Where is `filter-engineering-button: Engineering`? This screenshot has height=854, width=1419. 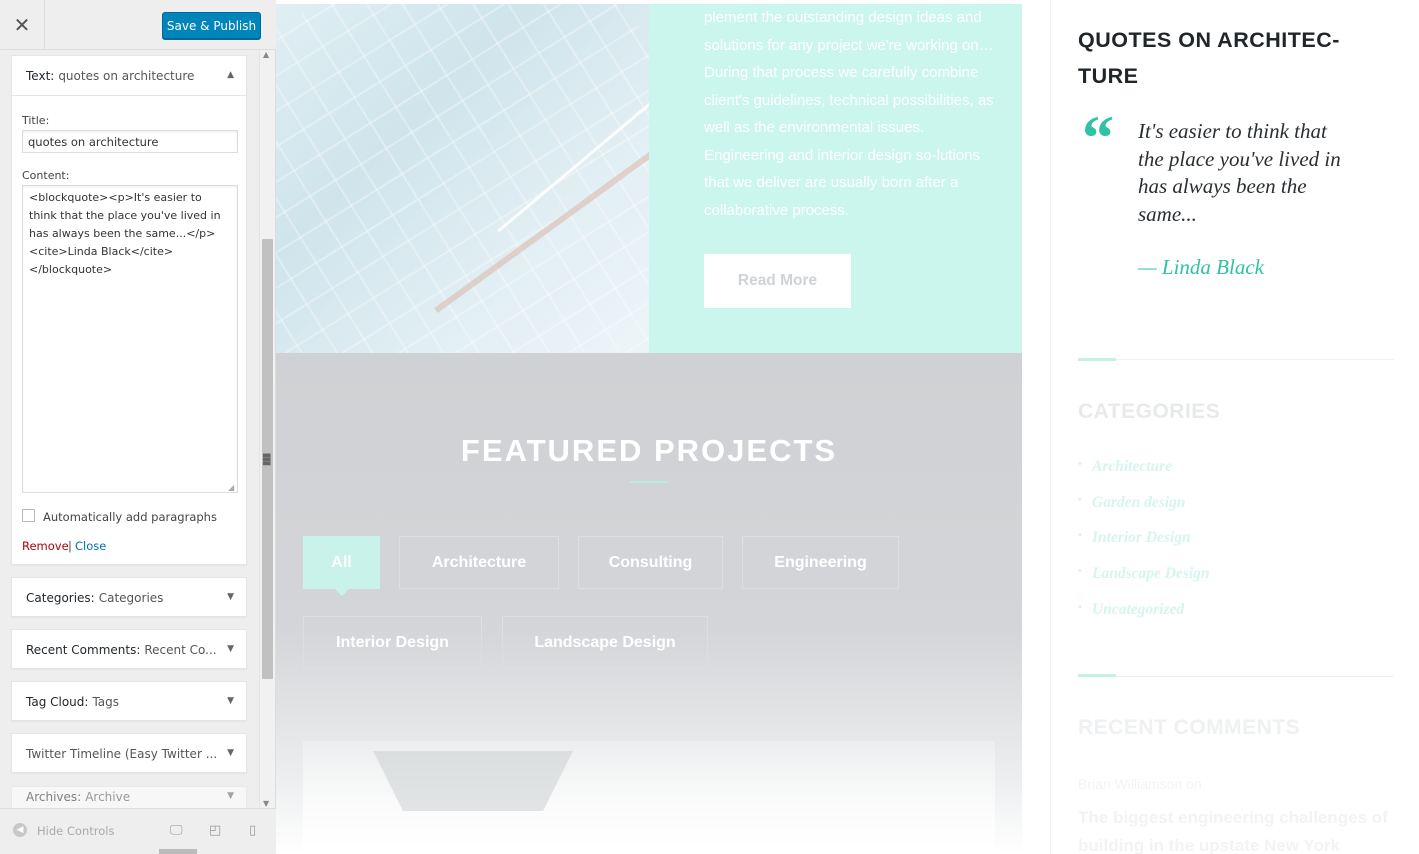
filter-engineering-button: Engineering is located at coordinates (820, 562).